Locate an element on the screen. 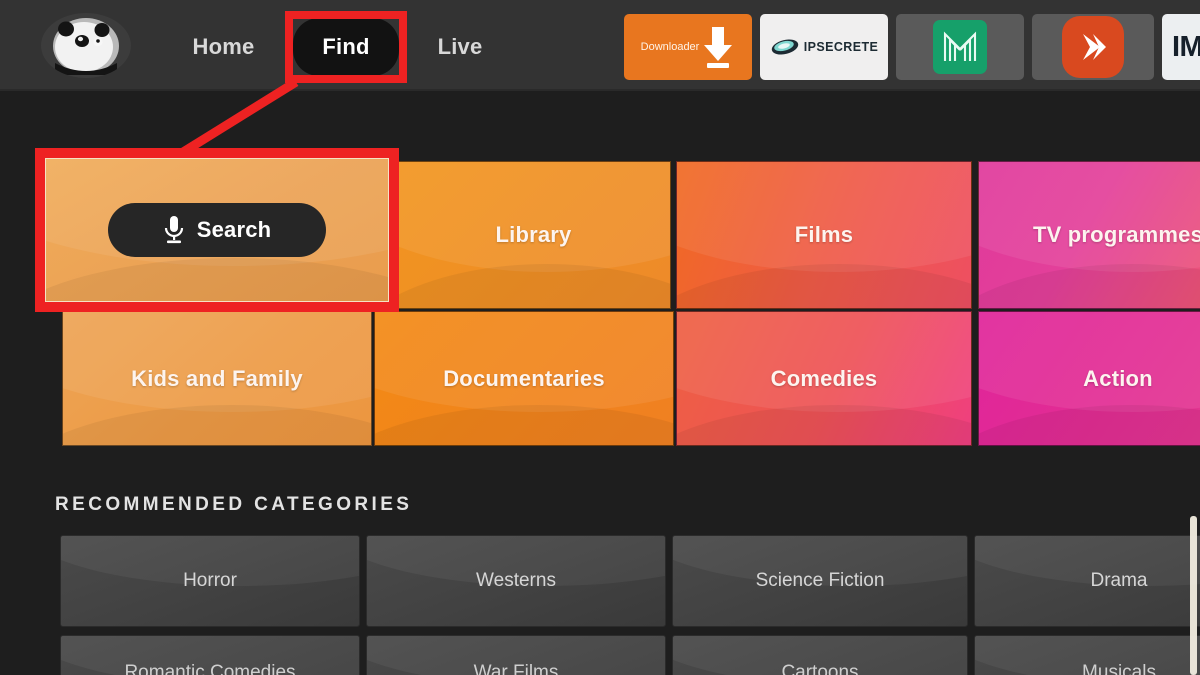 The width and height of the screenshot is (1200, 675). category-tile-drama: Drama is located at coordinates (1087, 581).